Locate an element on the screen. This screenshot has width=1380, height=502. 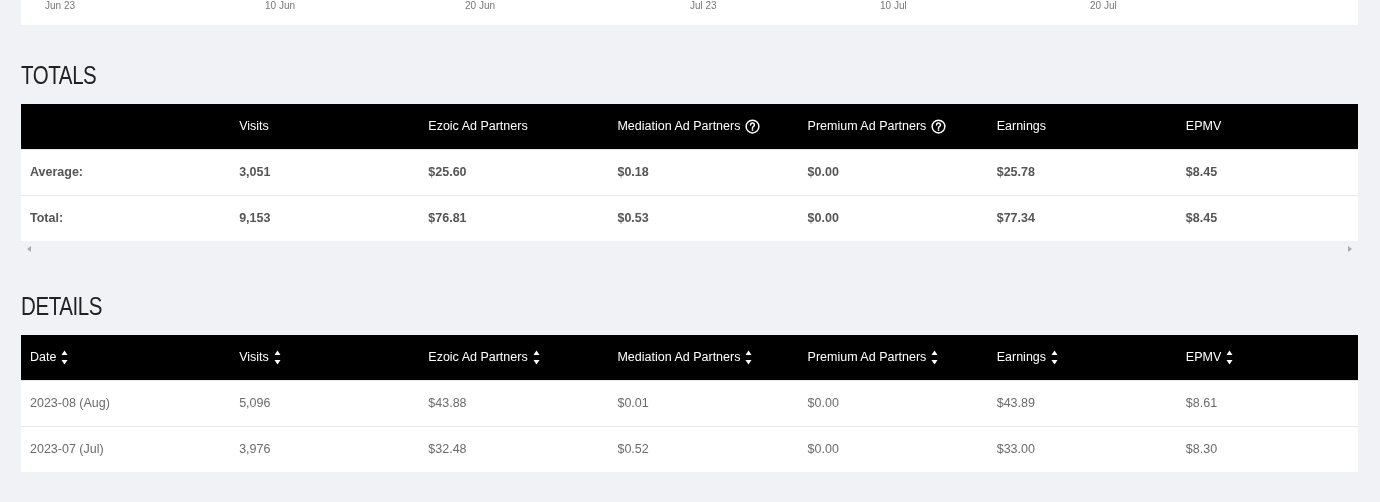
section-heading: DETAILS is located at coordinates (62, 306).